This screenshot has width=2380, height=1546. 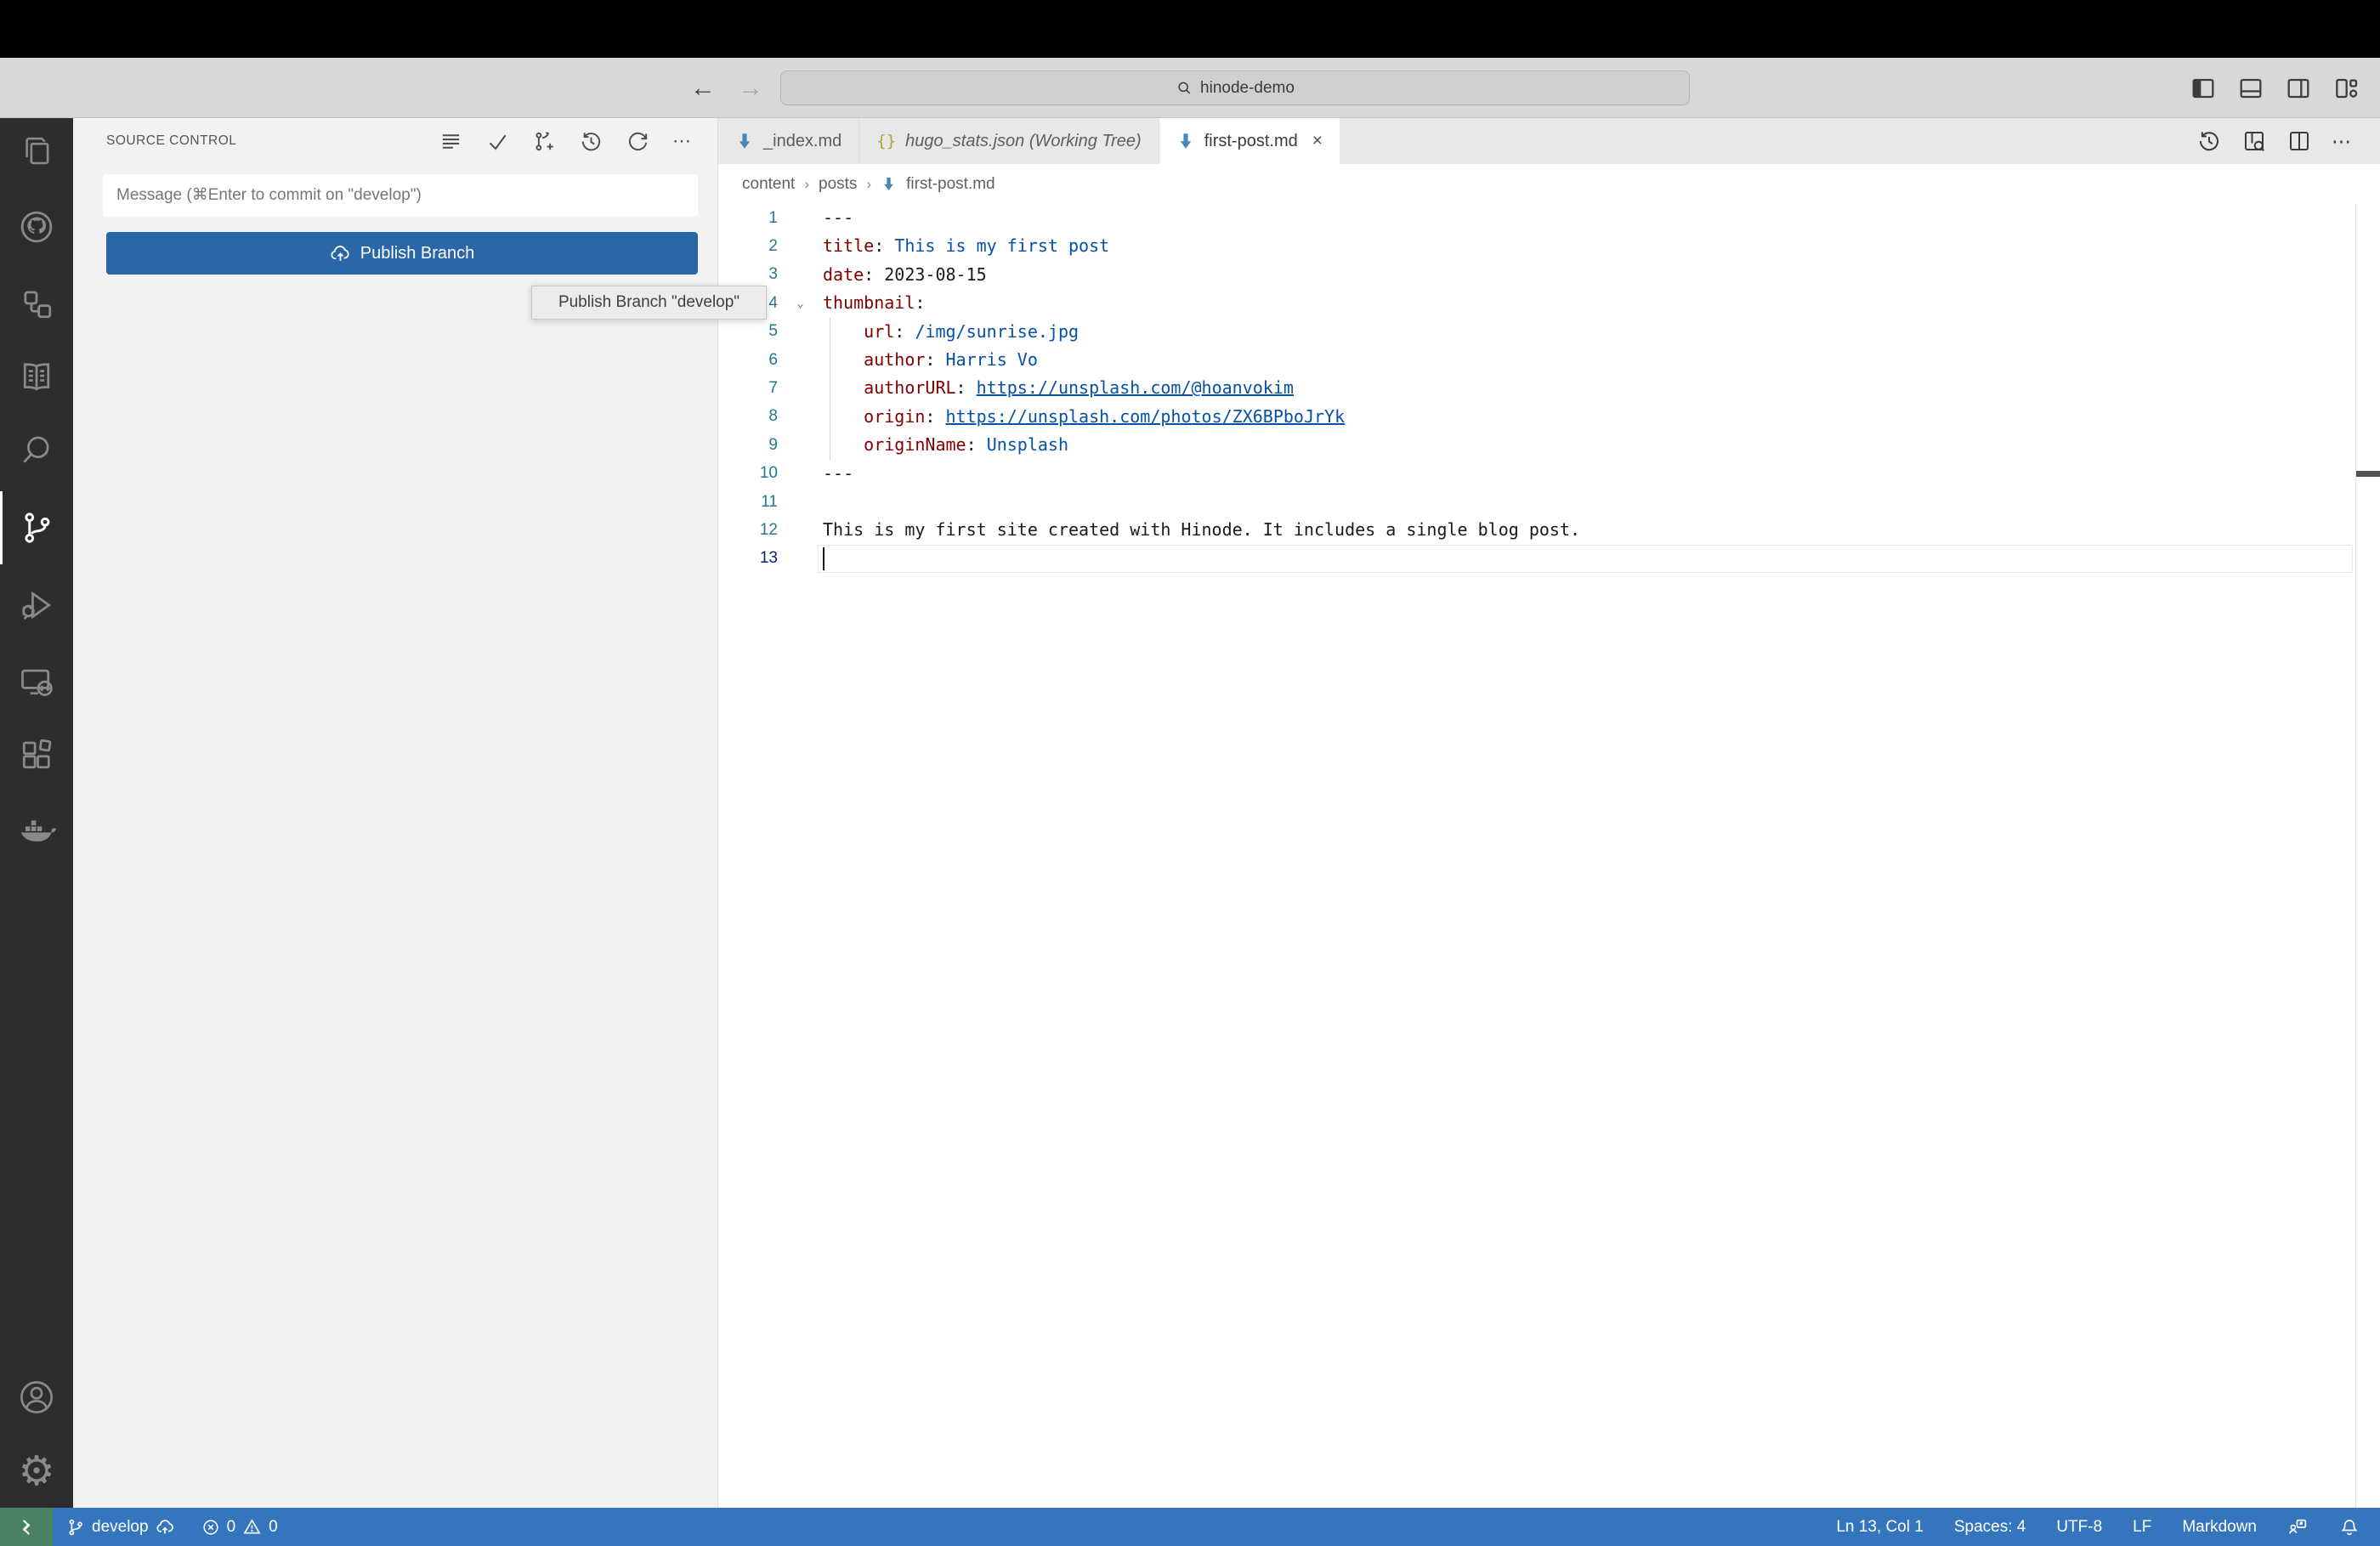 I want to click on layout-controls, so click(x=2275, y=88).